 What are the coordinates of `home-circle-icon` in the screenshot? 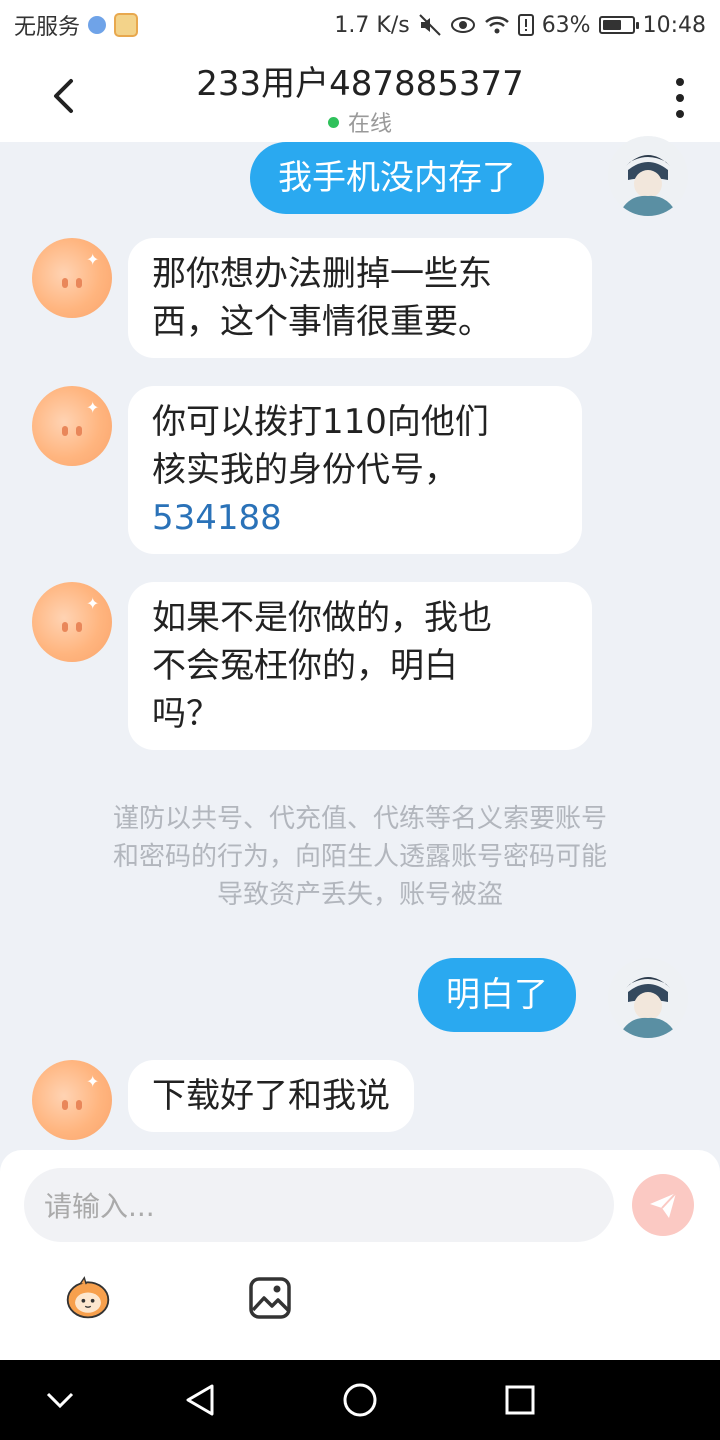 It's located at (360, 1400).